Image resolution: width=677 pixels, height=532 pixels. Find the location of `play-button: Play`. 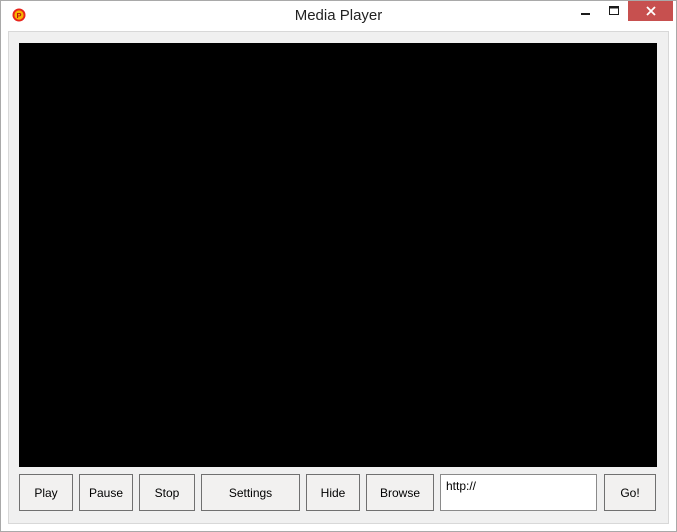

play-button: Play is located at coordinates (46, 492).